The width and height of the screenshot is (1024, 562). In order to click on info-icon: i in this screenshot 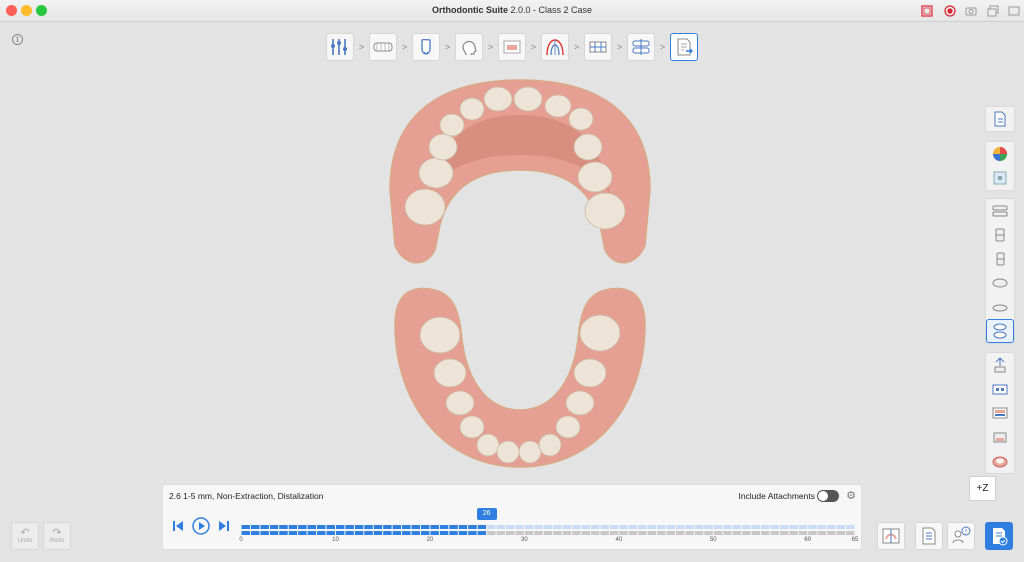, I will do `click(17, 39)`.